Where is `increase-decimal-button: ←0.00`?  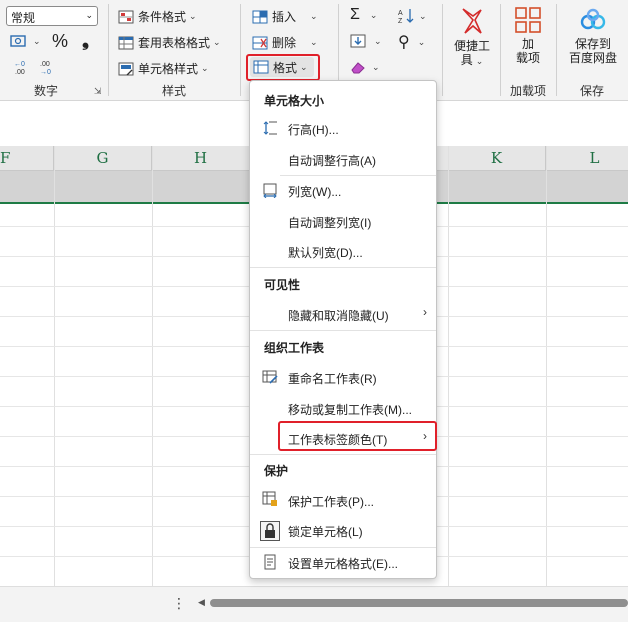 increase-decimal-button: ←0.00 is located at coordinates (22, 67).